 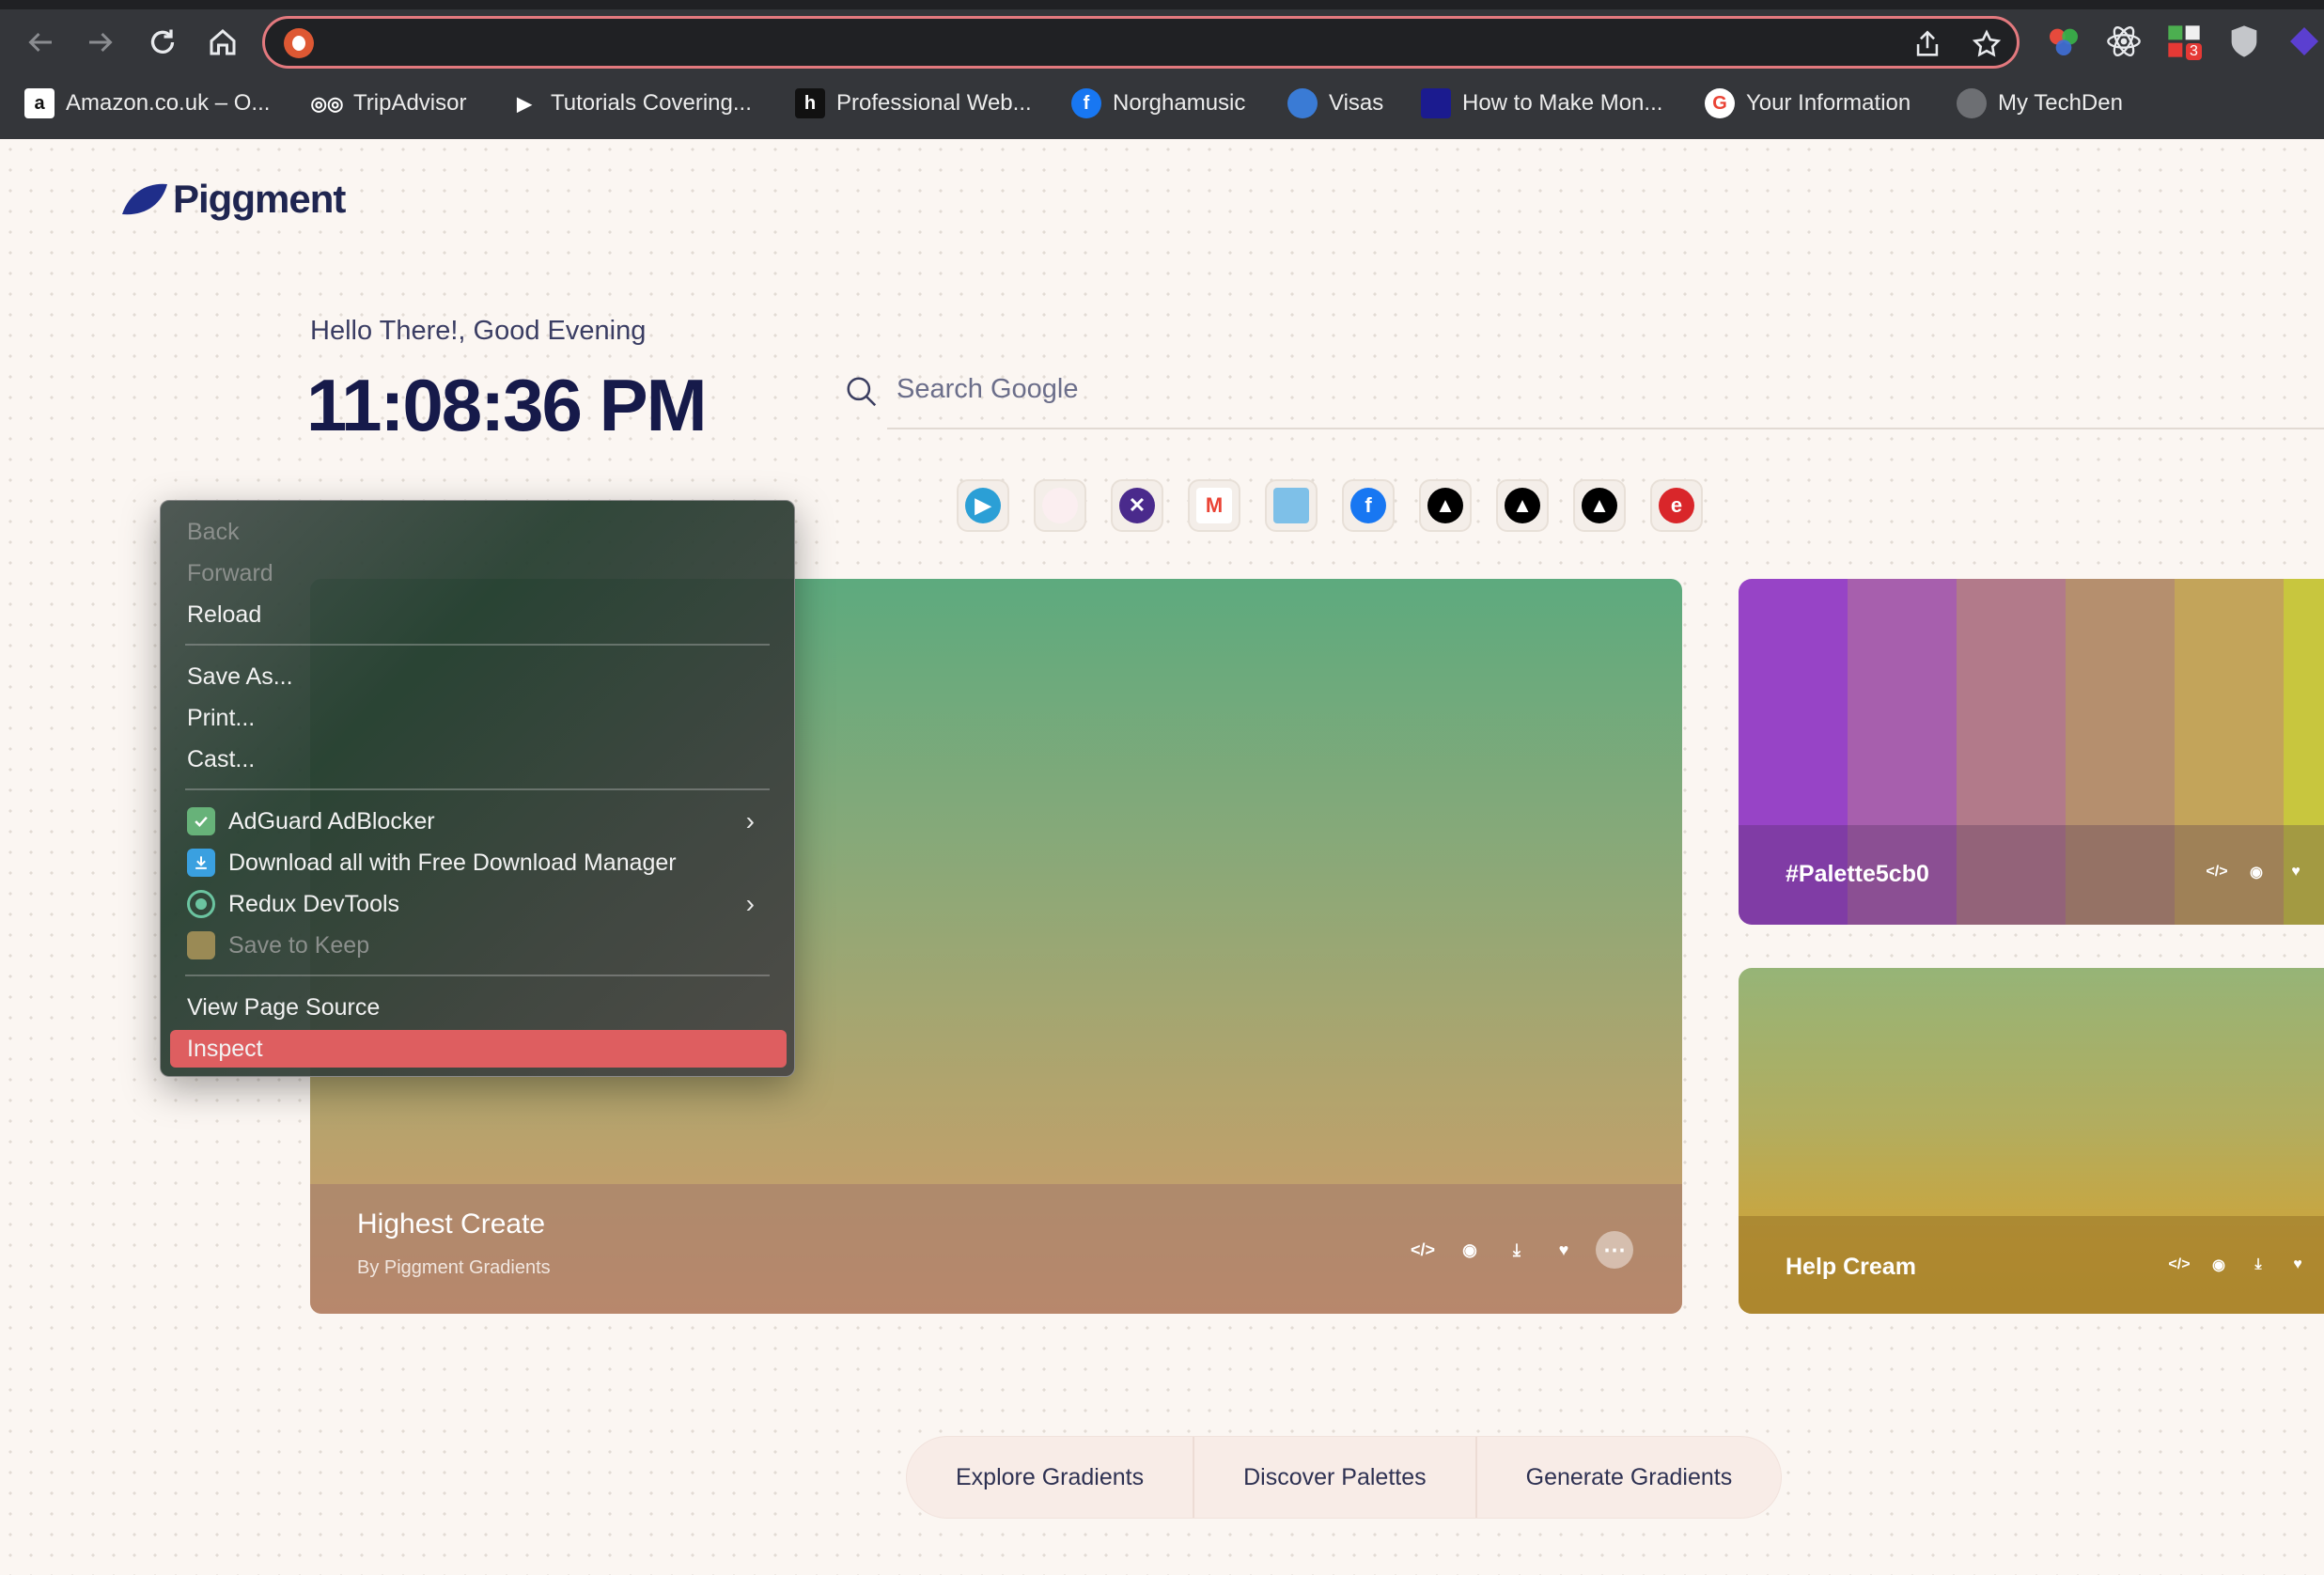 I want to click on arrow-left-icon, so click(x=40, y=42).